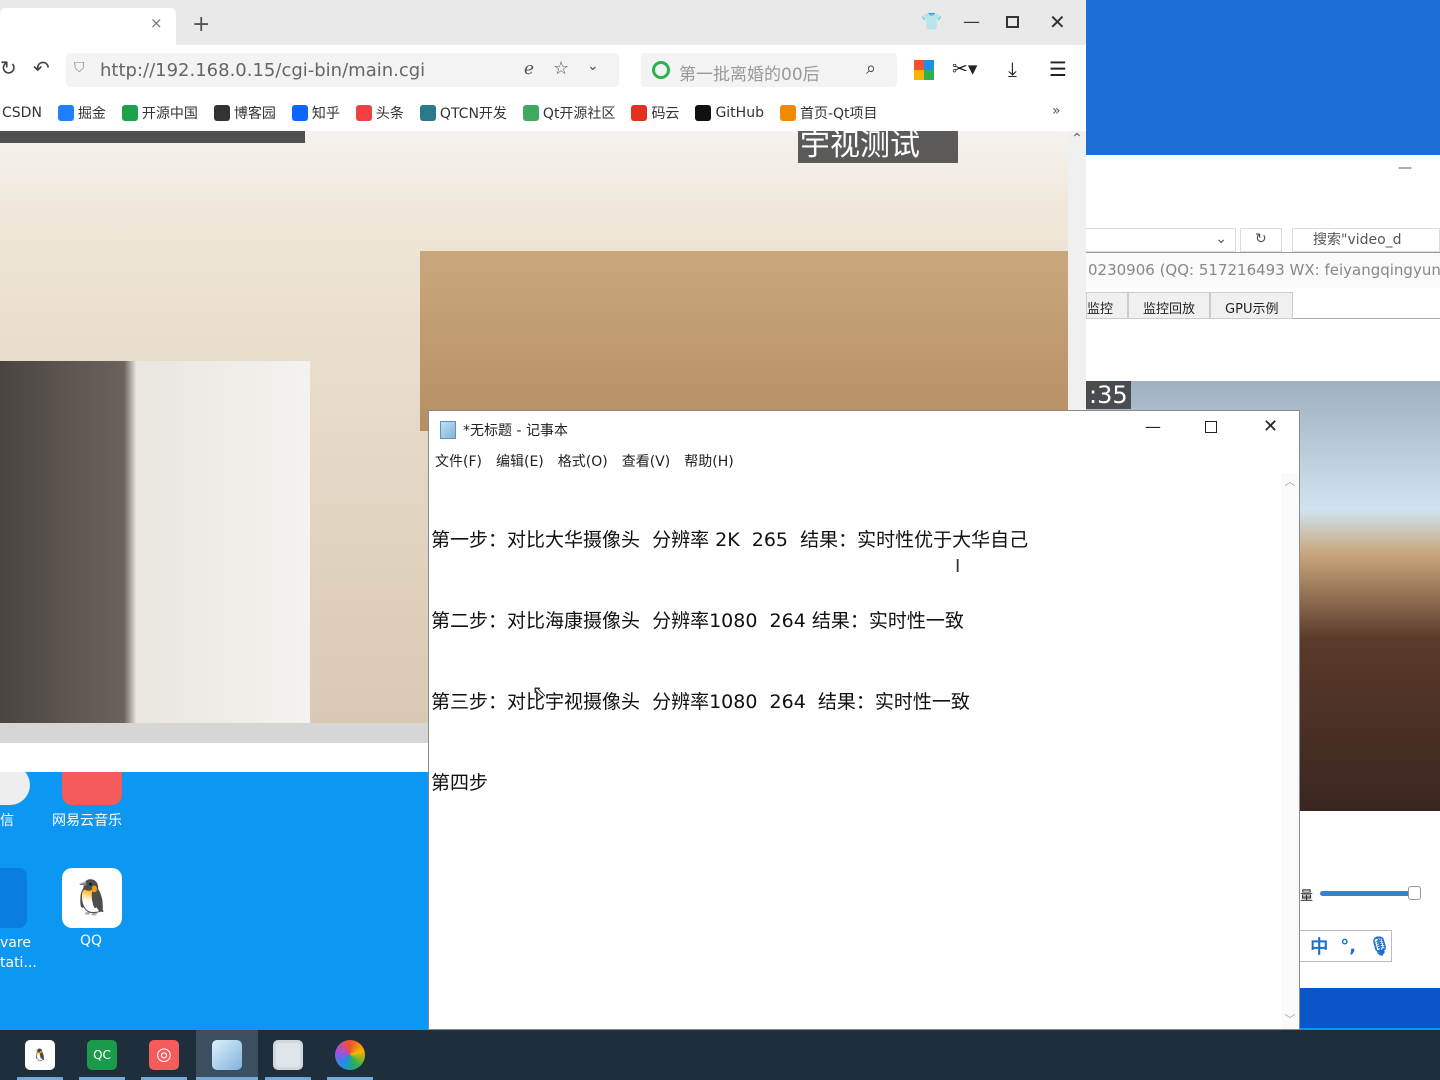  I want to click on scissors-icon: ✂▾, so click(964, 69).